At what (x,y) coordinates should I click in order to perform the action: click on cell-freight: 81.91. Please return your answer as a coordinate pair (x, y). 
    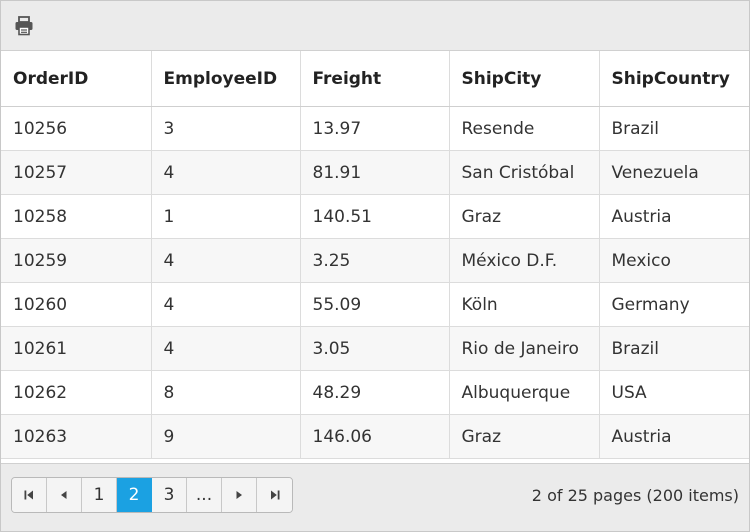
    Looking at the image, I should click on (375, 172).